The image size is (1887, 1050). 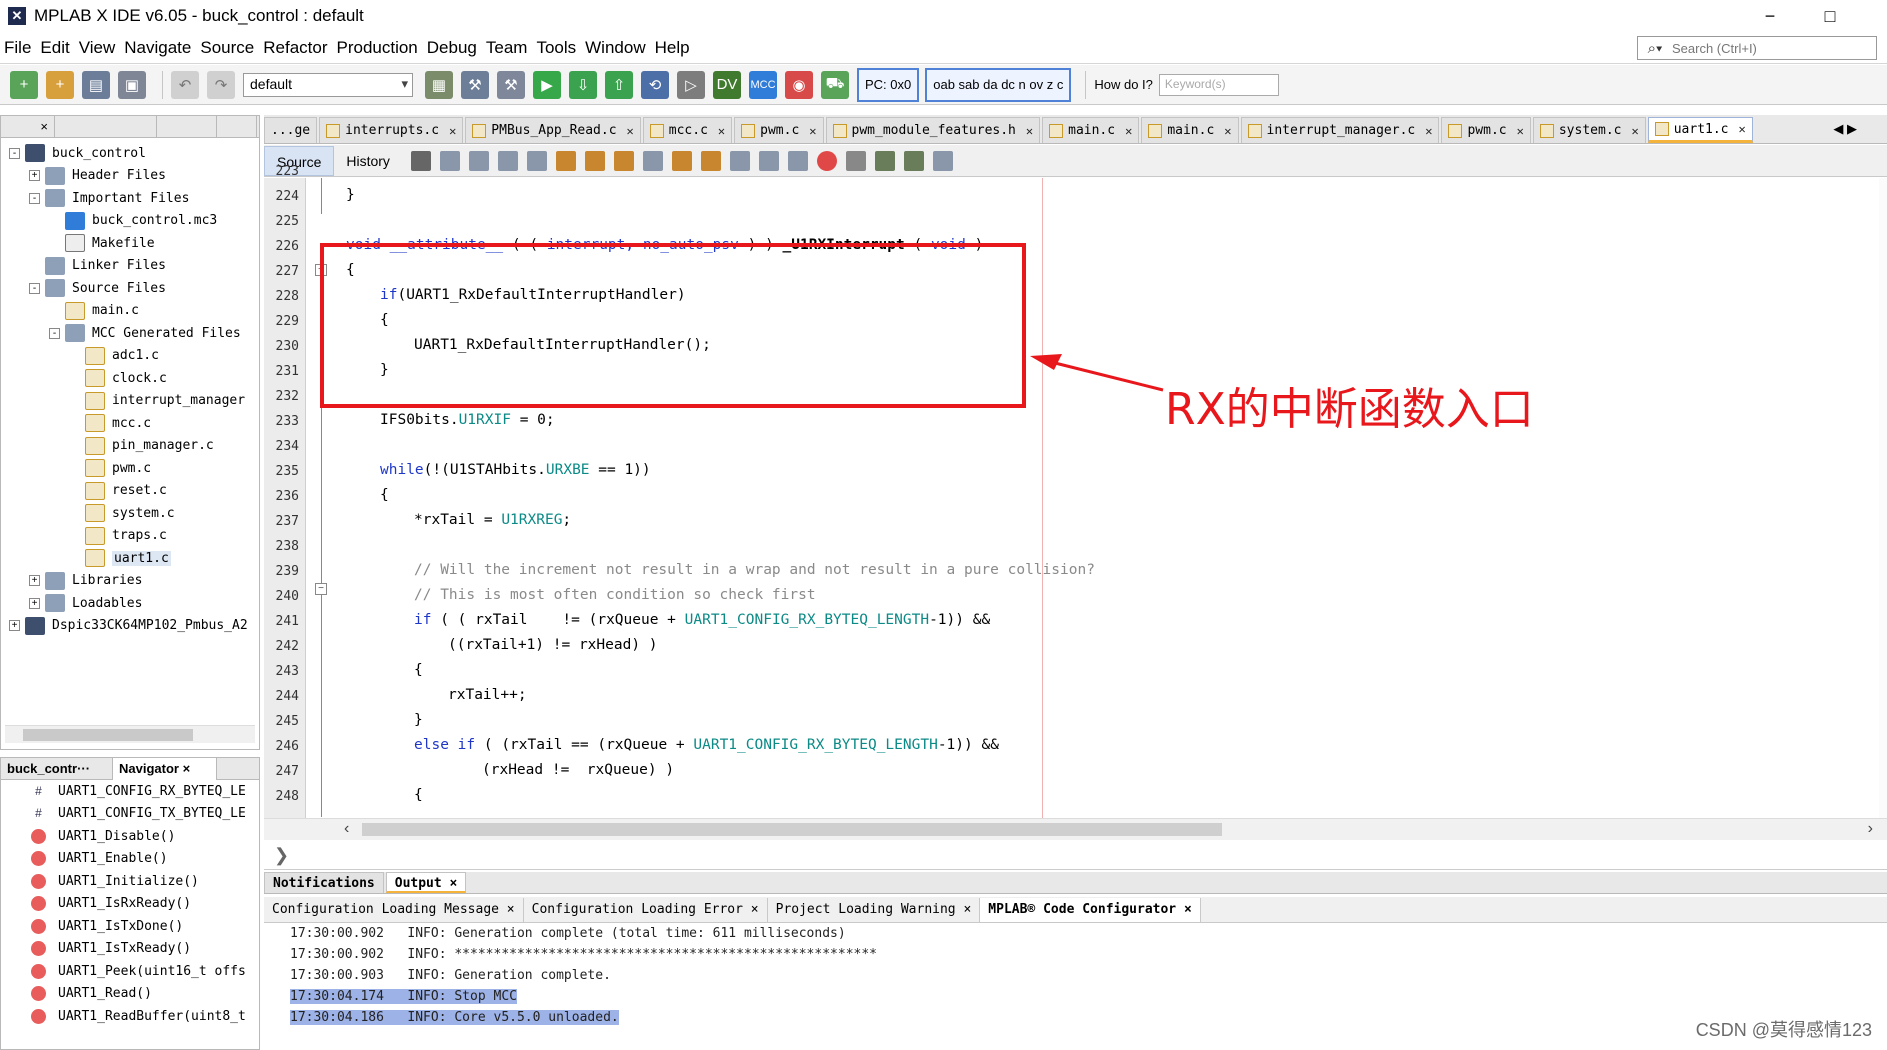 What do you see at coordinates (130, 814) in the screenshot?
I see `navigator-item: # UART1_CONFIG_TX_BYTEQ_LE` at bounding box center [130, 814].